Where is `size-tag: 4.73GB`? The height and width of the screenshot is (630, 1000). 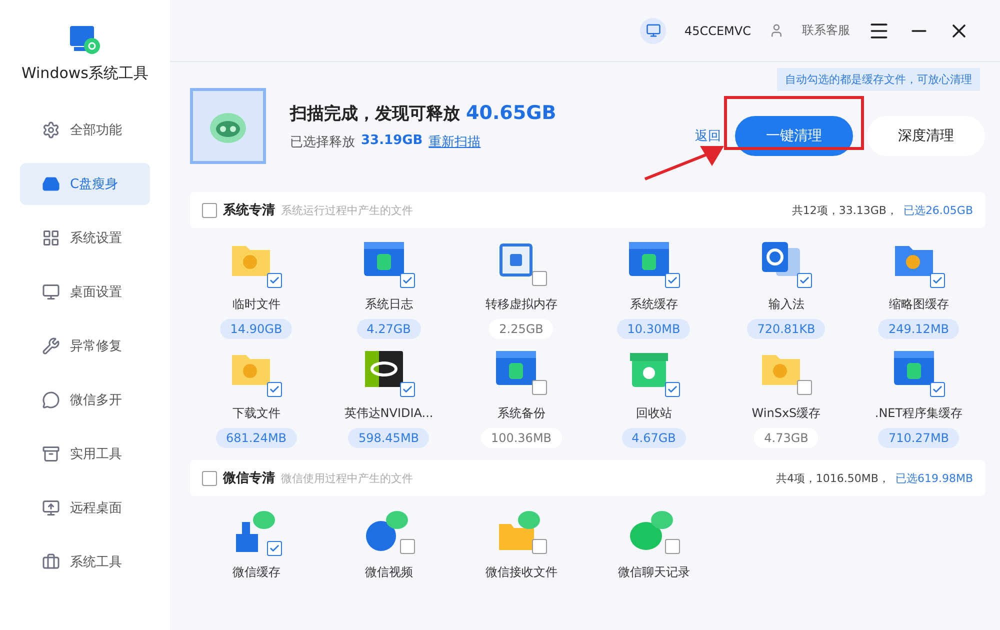
size-tag: 4.73GB is located at coordinates (786, 438).